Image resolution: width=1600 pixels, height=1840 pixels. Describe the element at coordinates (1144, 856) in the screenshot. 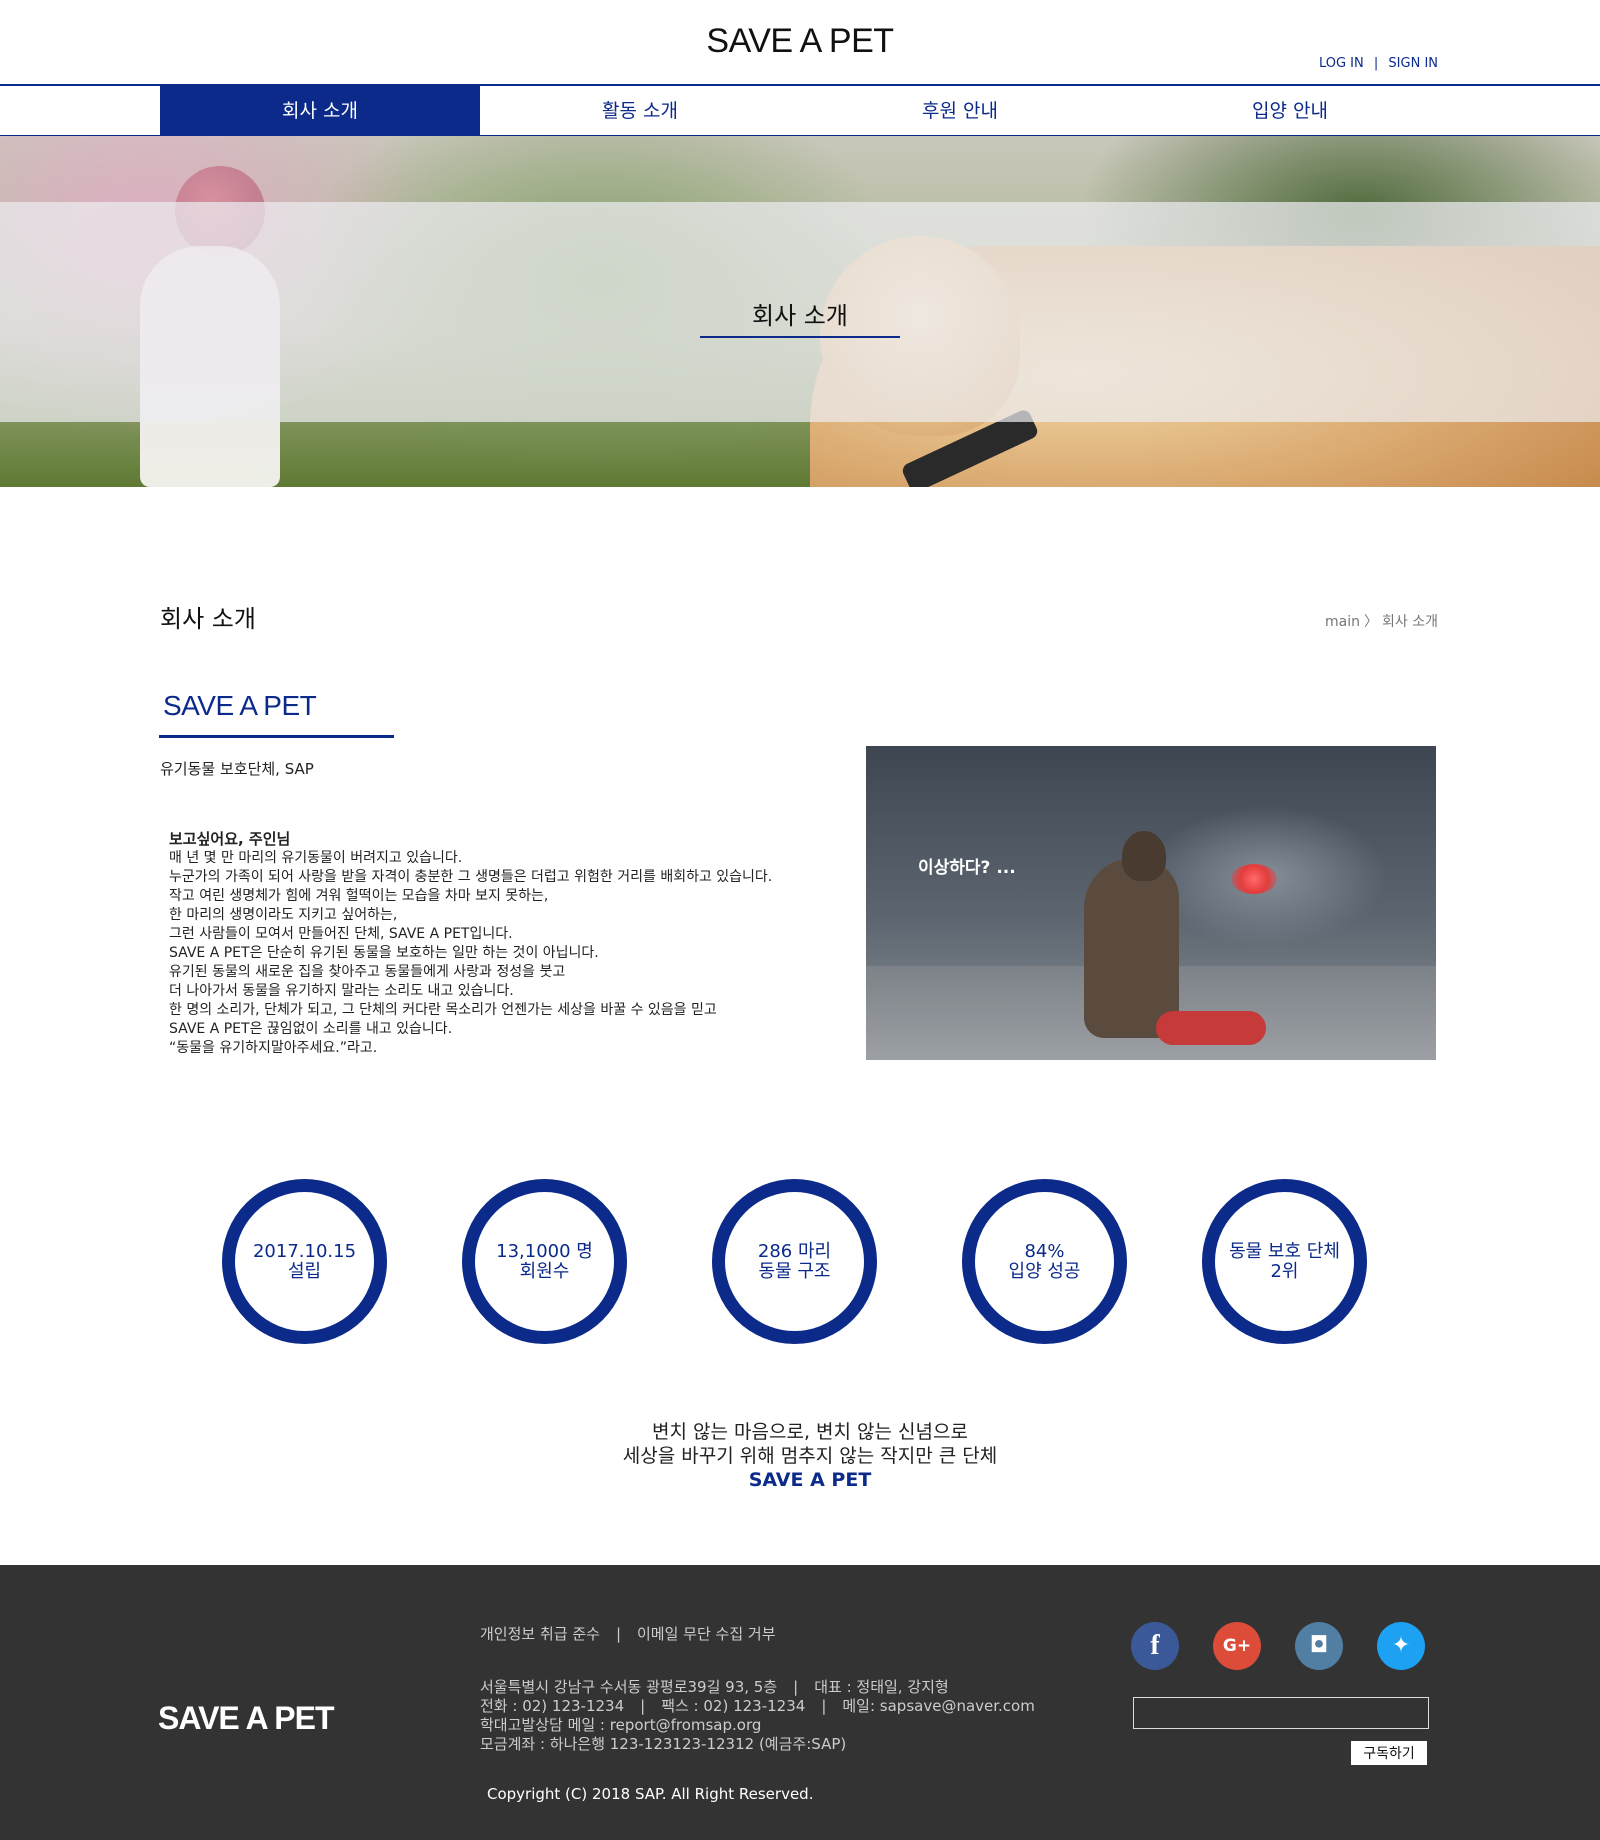

I see `photo-dog-head` at that location.